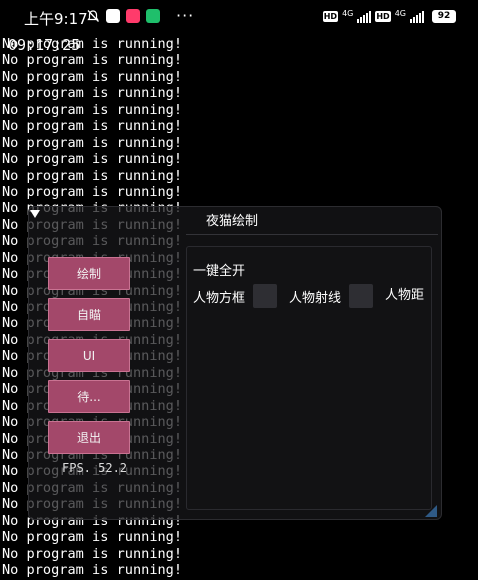  Describe the element at coordinates (93, 16) in the screenshot. I see `mute-icon` at that location.